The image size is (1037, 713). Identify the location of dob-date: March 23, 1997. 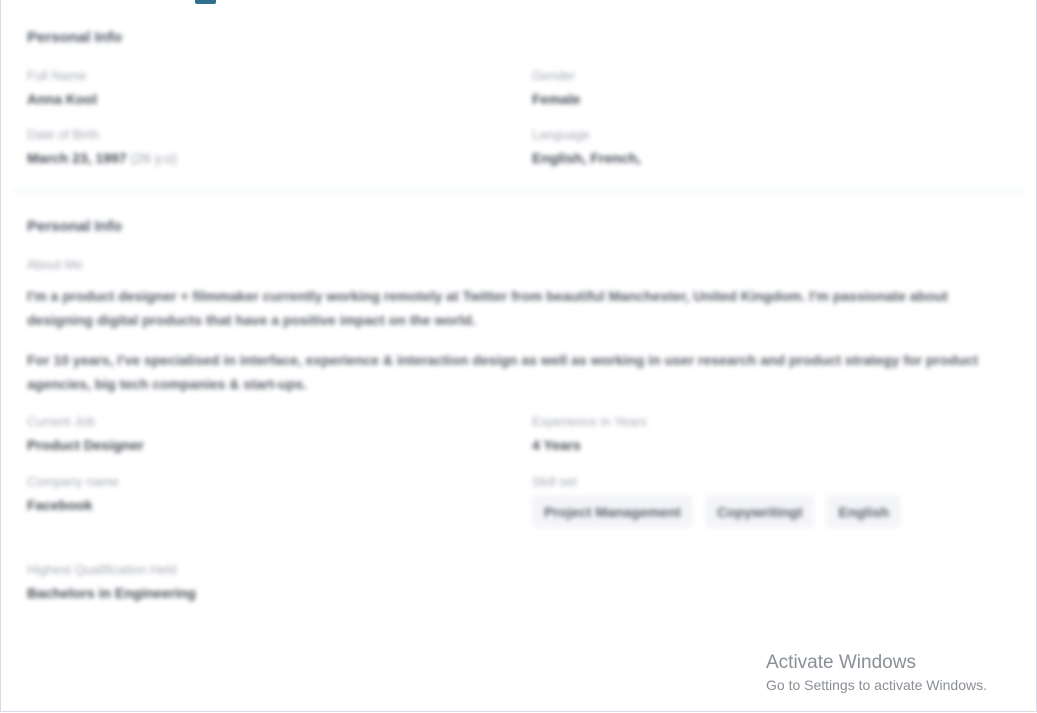
(77, 158).